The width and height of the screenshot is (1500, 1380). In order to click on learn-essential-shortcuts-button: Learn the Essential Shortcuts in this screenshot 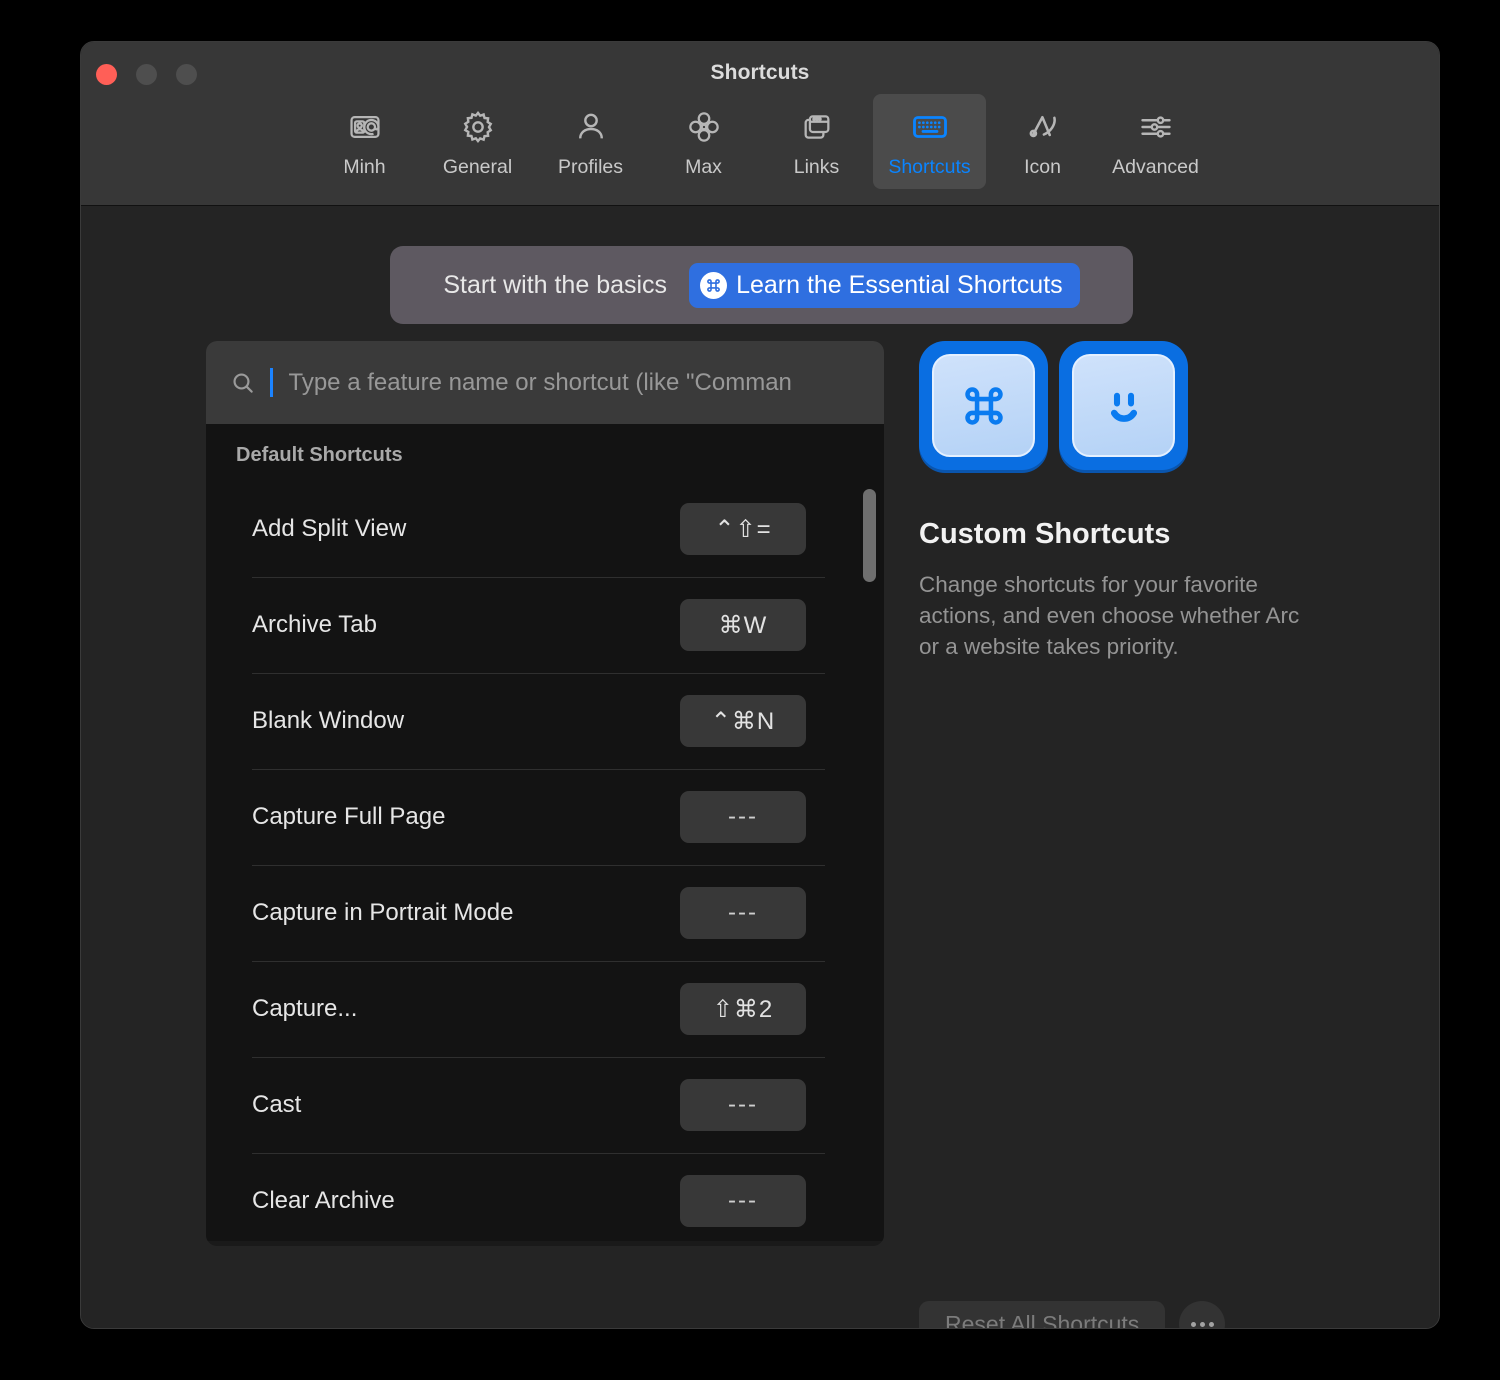, I will do `click(884, 285)`.